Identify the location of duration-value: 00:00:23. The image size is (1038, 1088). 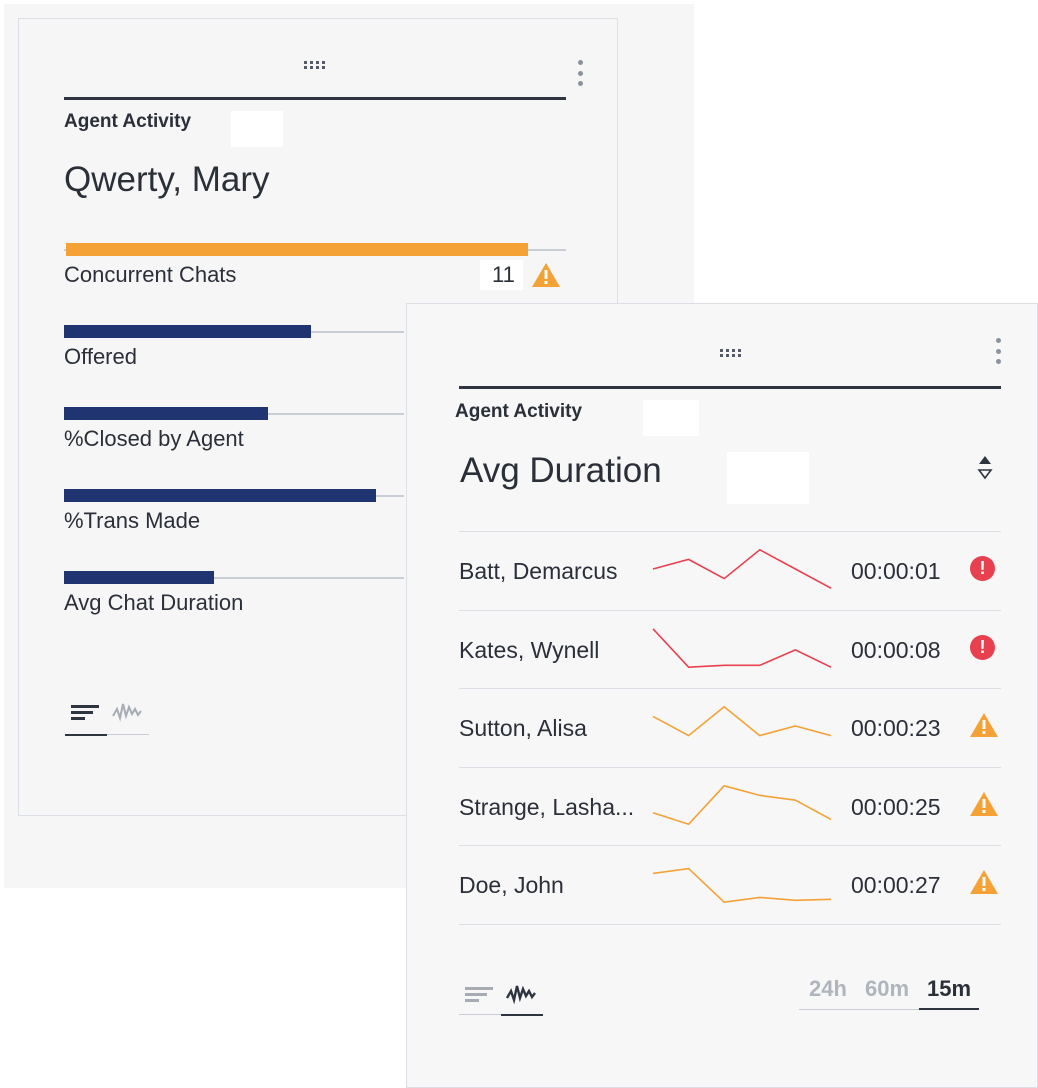
(896, 728).